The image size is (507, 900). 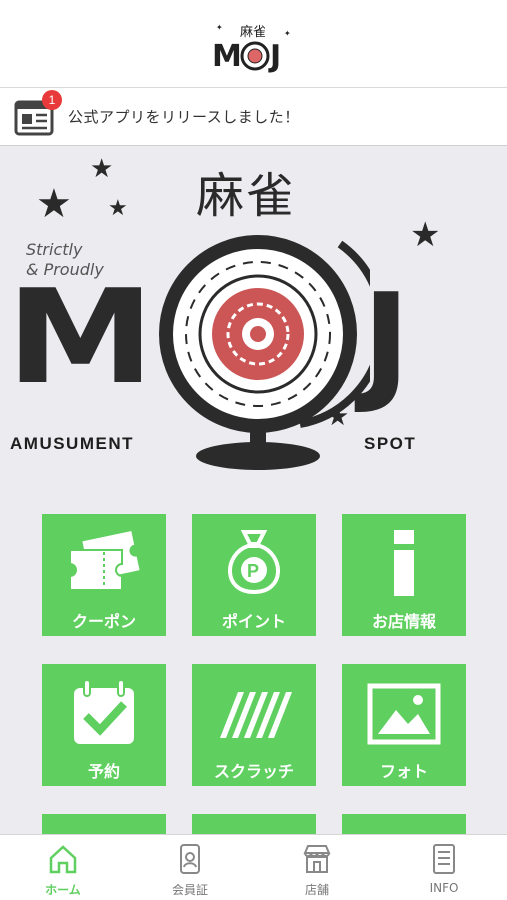 I want to click on photo-button: フォト, so click(x=404, y=725).